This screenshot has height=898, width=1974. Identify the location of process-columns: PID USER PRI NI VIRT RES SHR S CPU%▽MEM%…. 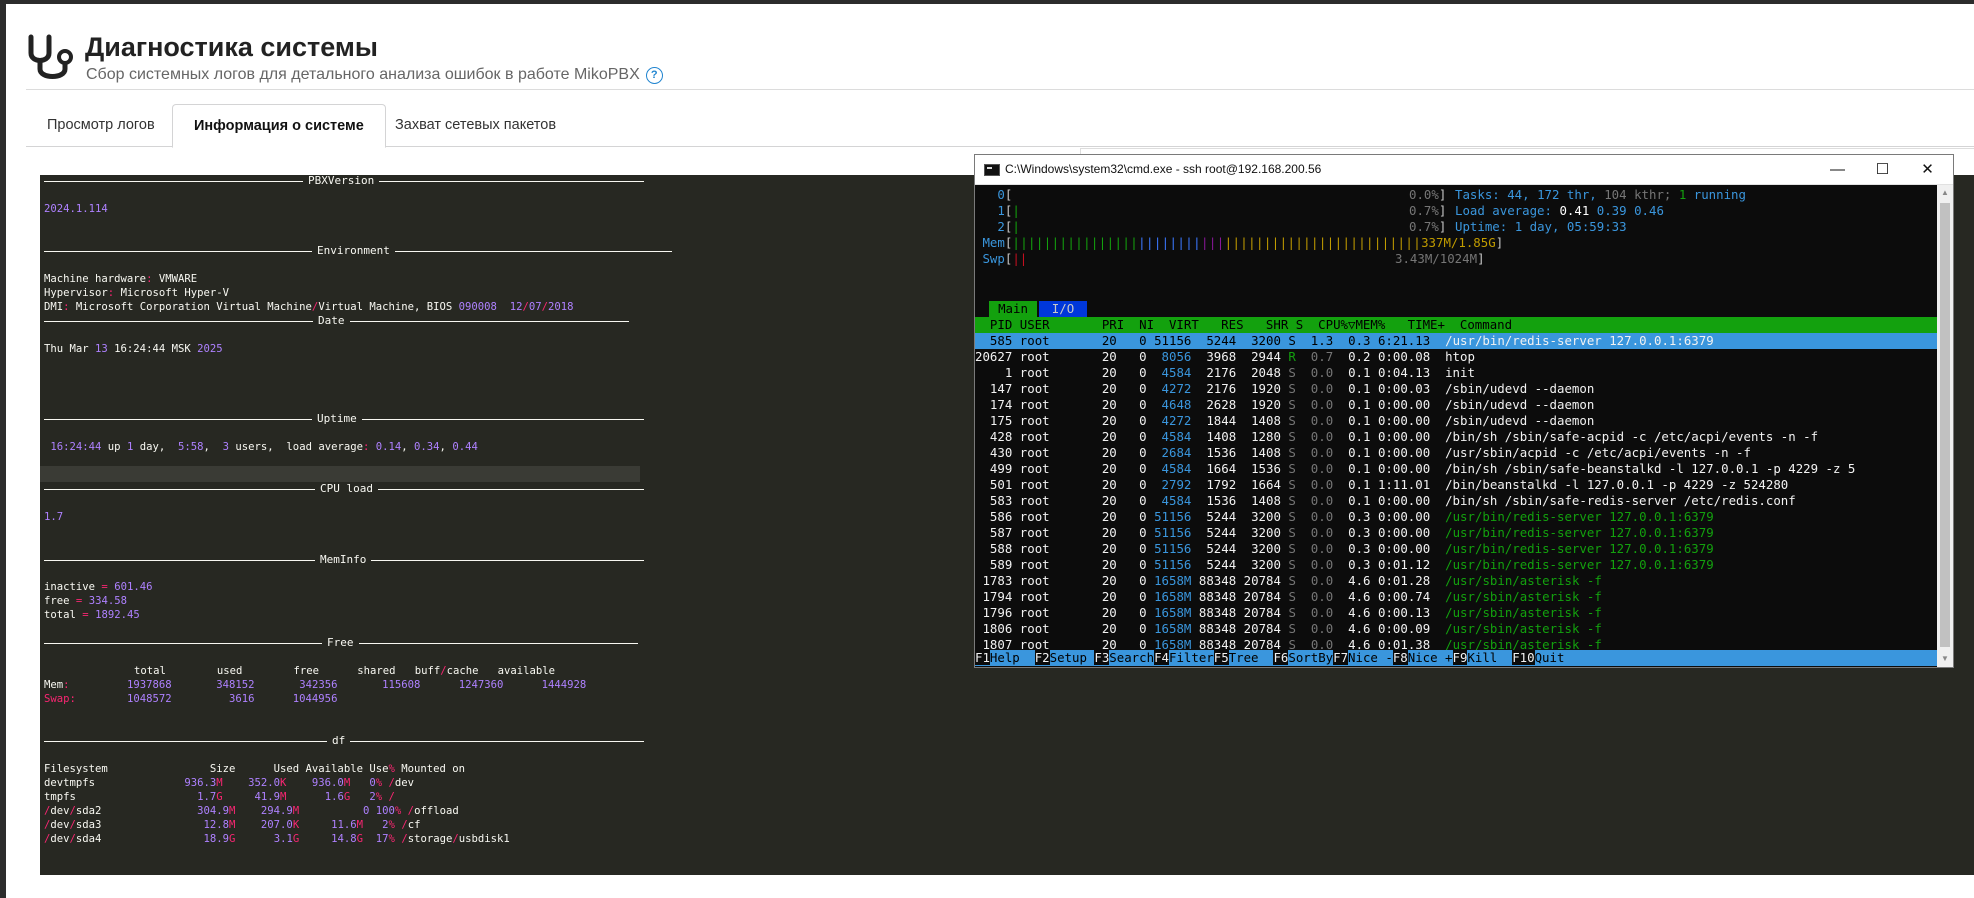
(1243, 325).